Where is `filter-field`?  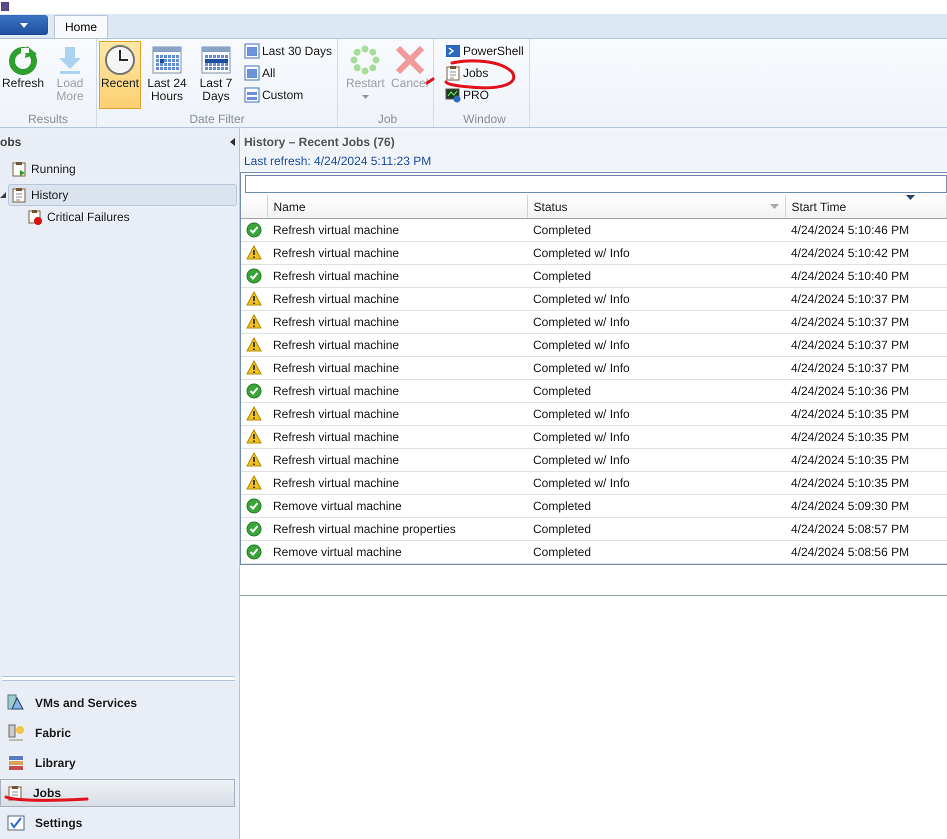 filter-field is located at coordinates (596, 184).